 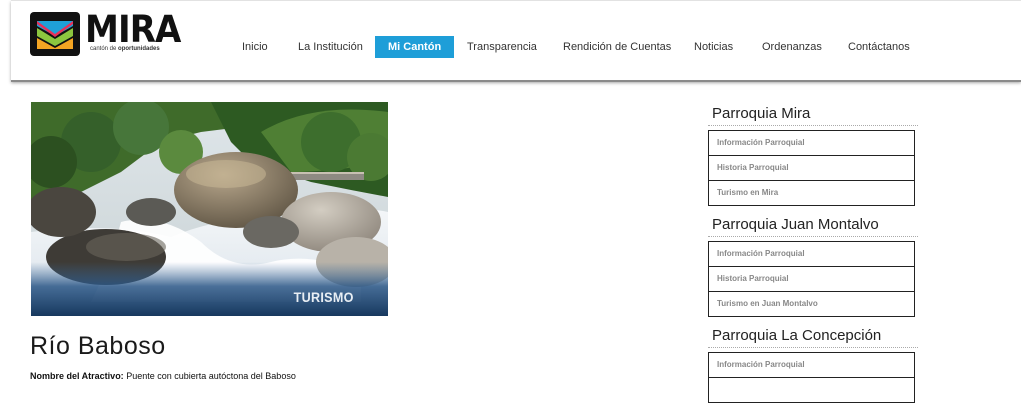 I want to click on nav-noticias: Noticias, so click(x=713, y=47).